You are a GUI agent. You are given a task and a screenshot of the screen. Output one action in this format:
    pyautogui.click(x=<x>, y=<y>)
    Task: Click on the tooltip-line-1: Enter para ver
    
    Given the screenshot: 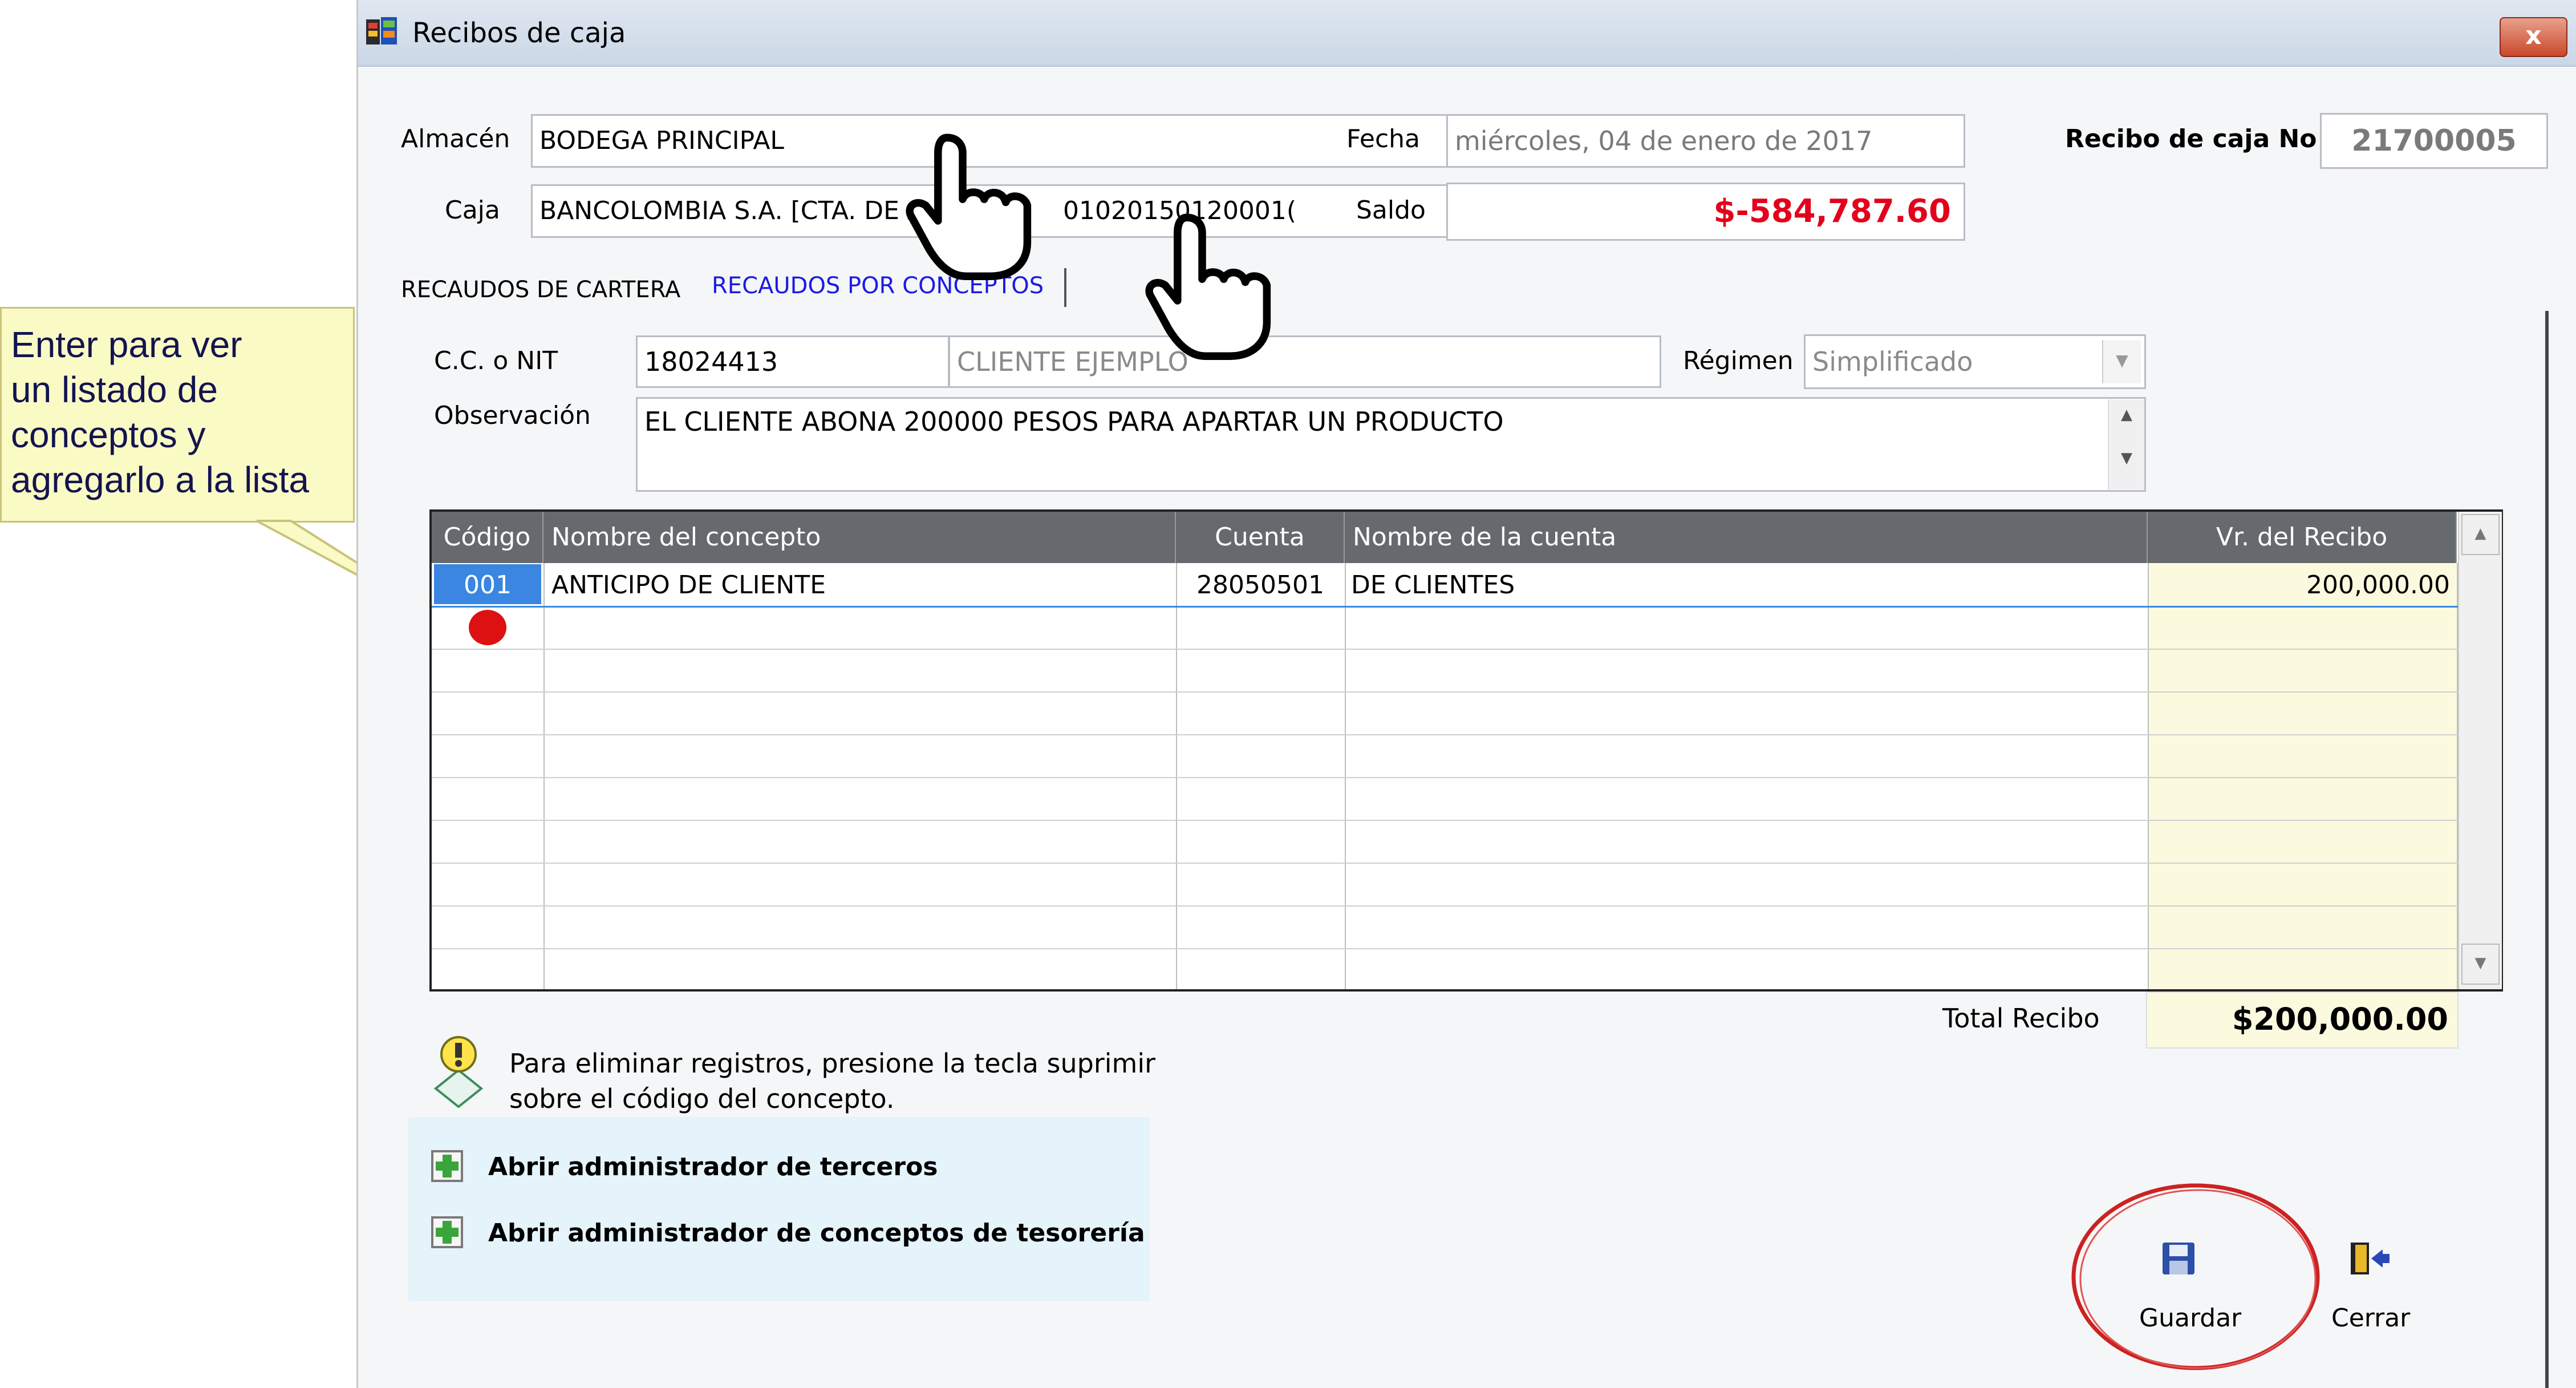 What is the action you would take?
    pyautogui.click(x=127, y=344)
    